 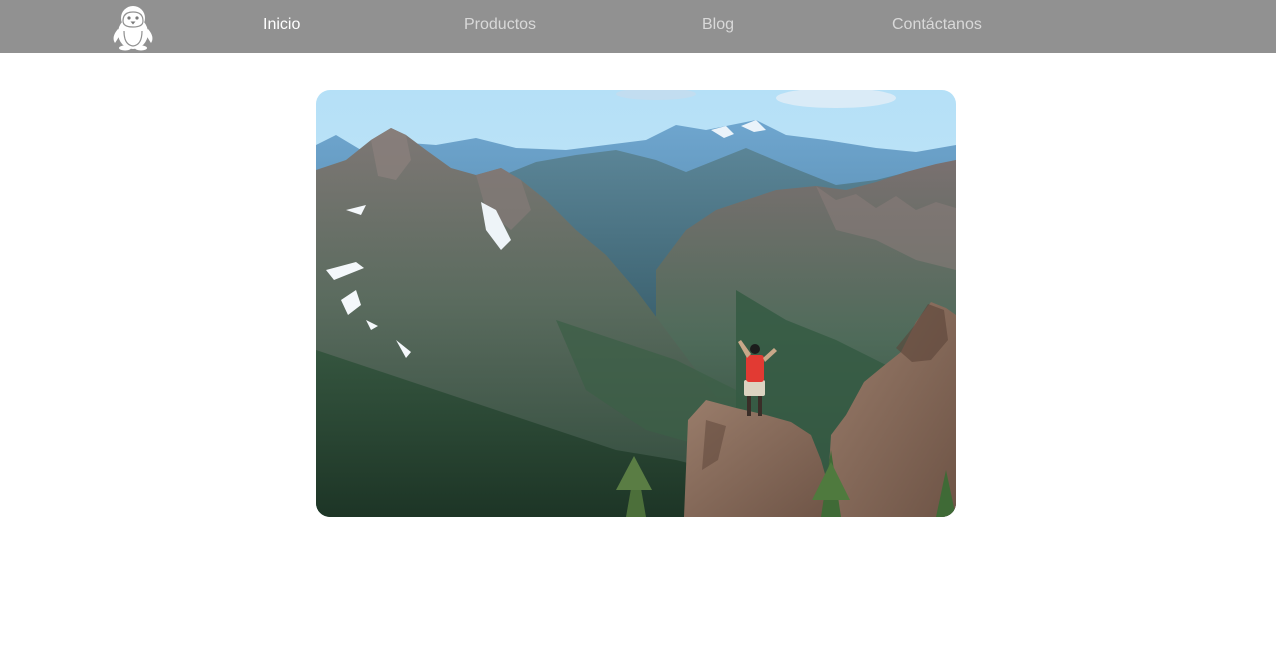 I want to click on nav-link-inicio: Inicio, so click(x=281, y=25).